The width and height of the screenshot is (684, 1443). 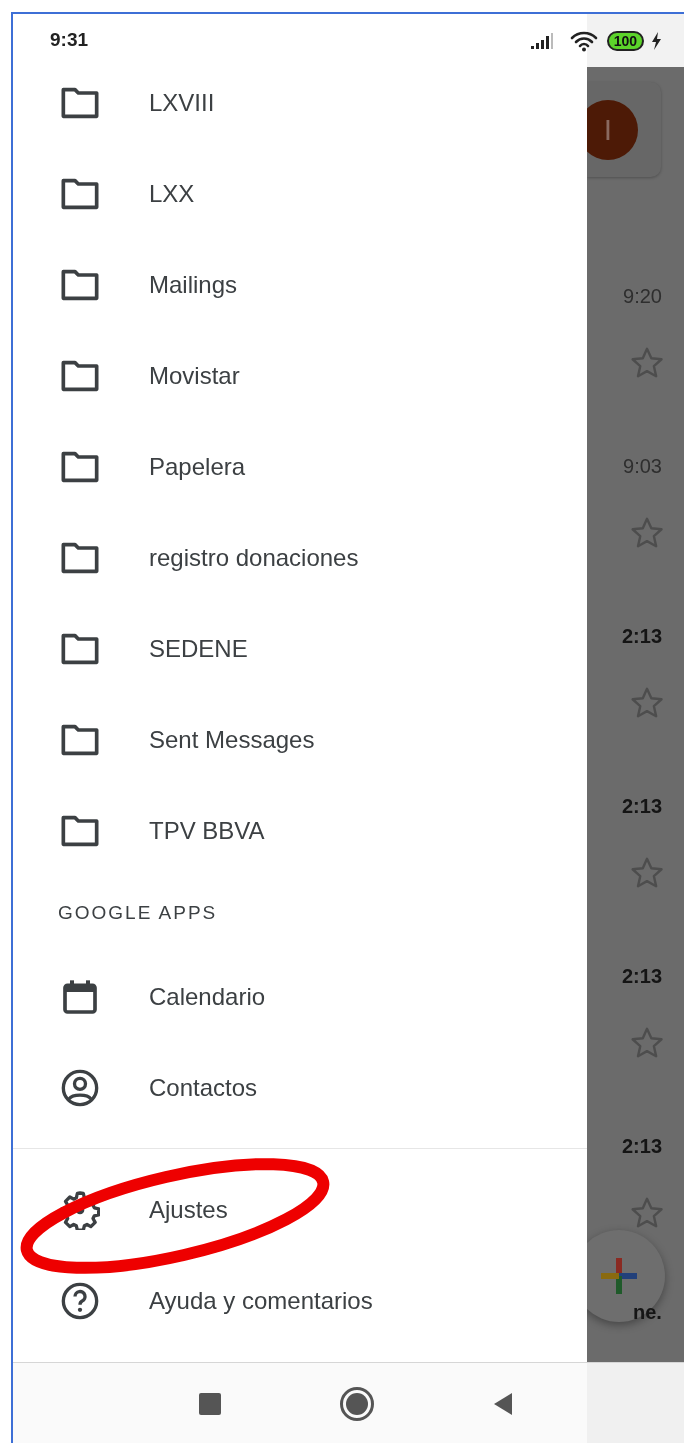 I want to click on back-icon, so click(x=503, y=1404).